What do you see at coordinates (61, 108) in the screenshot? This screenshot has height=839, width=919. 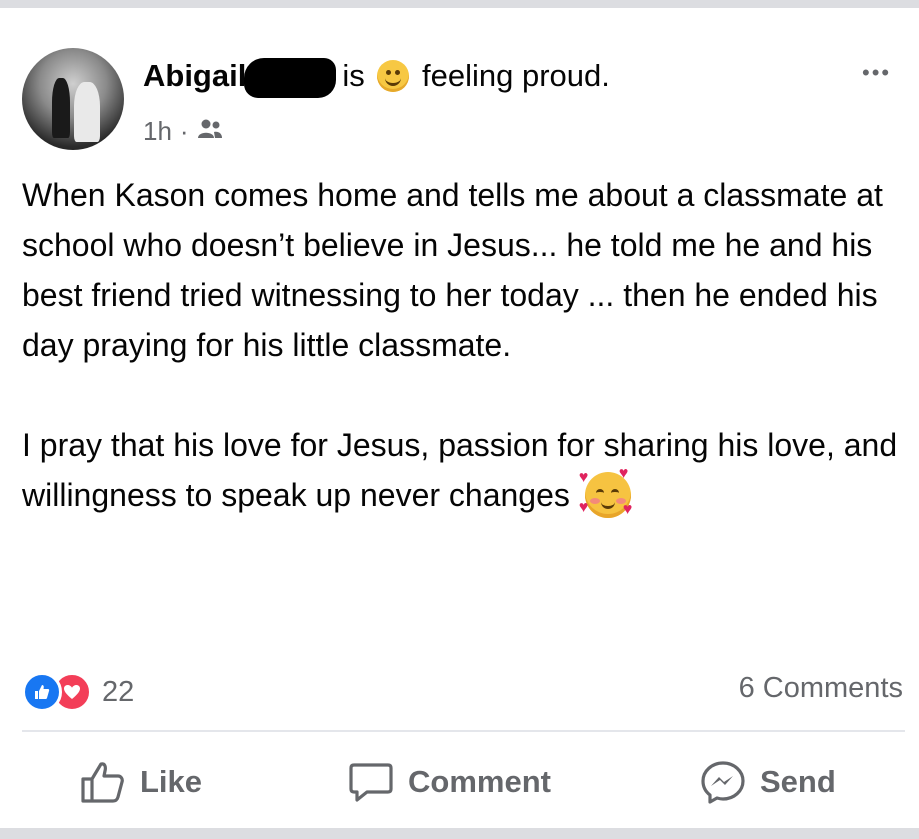 I see `avatar-figure-left` at bounding box center [61, 108].